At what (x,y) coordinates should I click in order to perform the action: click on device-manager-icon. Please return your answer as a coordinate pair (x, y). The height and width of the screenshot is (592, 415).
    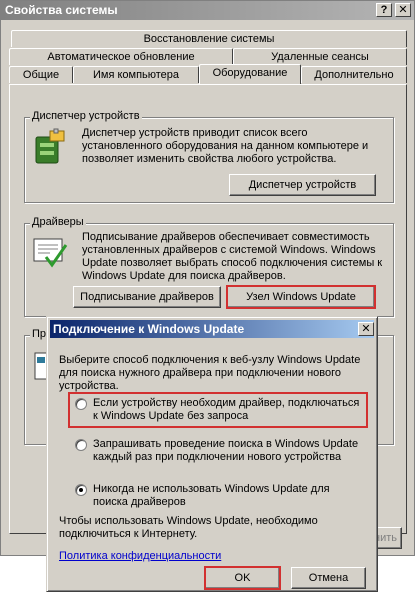
    Looking at the image, I should click on (50, 147).